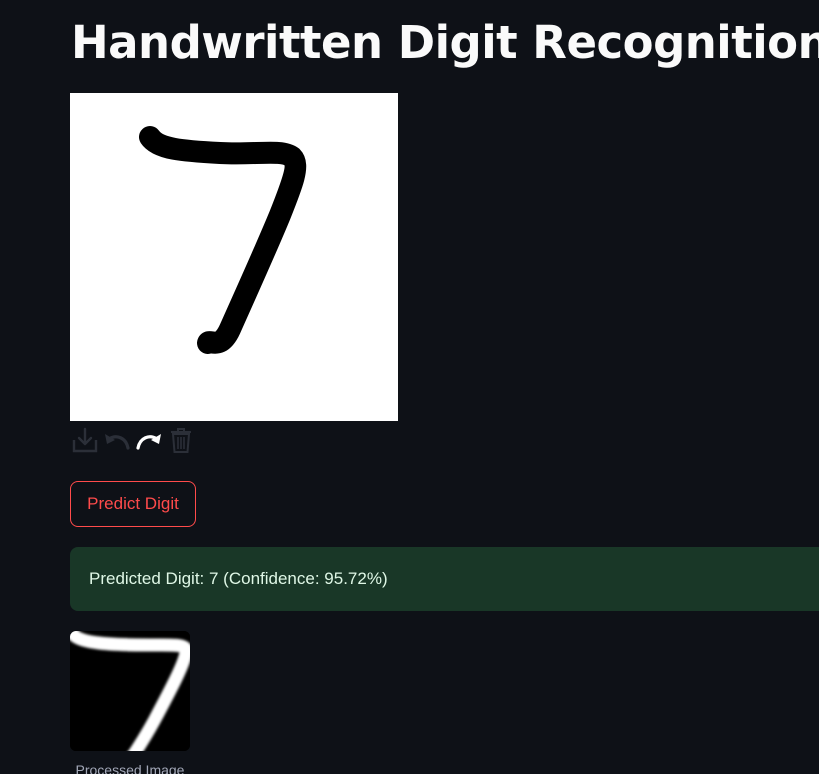 The height and width of the screenshot is (774, 819). Describe the element at coordinates (444, 579) in the screenshot. I see `prediction-result-alert: Predicted Digit: 7 (Confidence: 95.72%)` at that location.